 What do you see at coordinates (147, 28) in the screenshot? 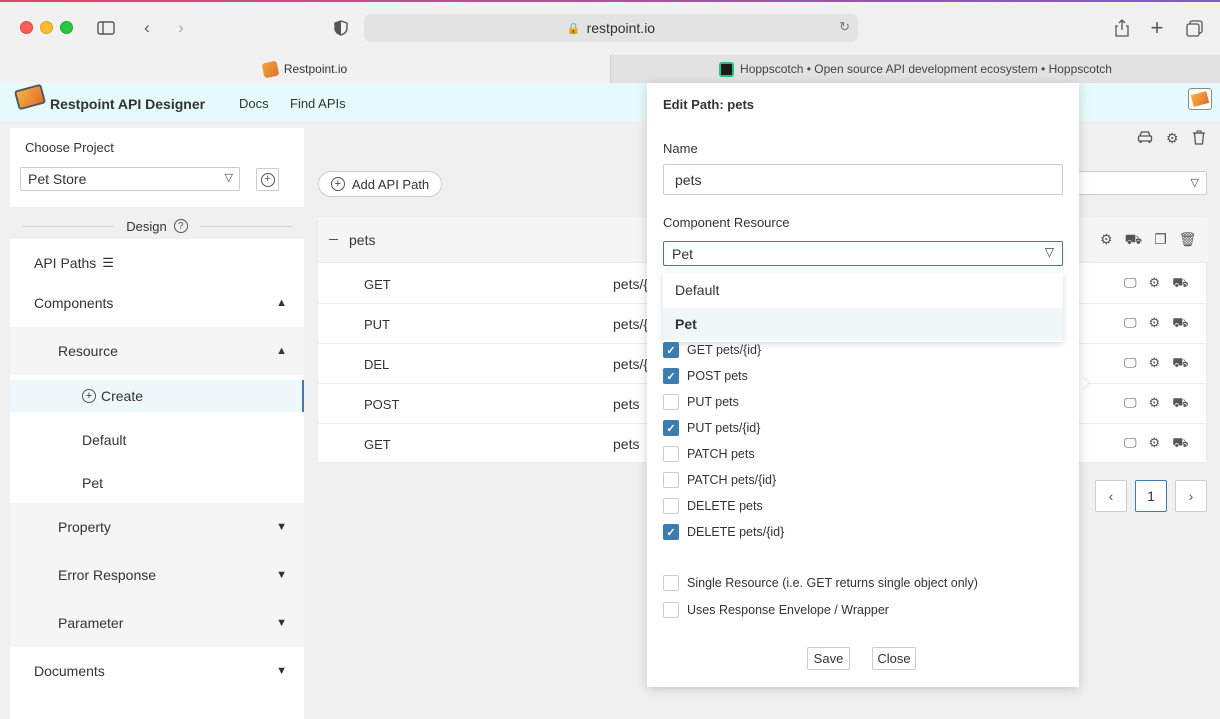
I see `back-icon: ‹` at bounding box center [147, 28].